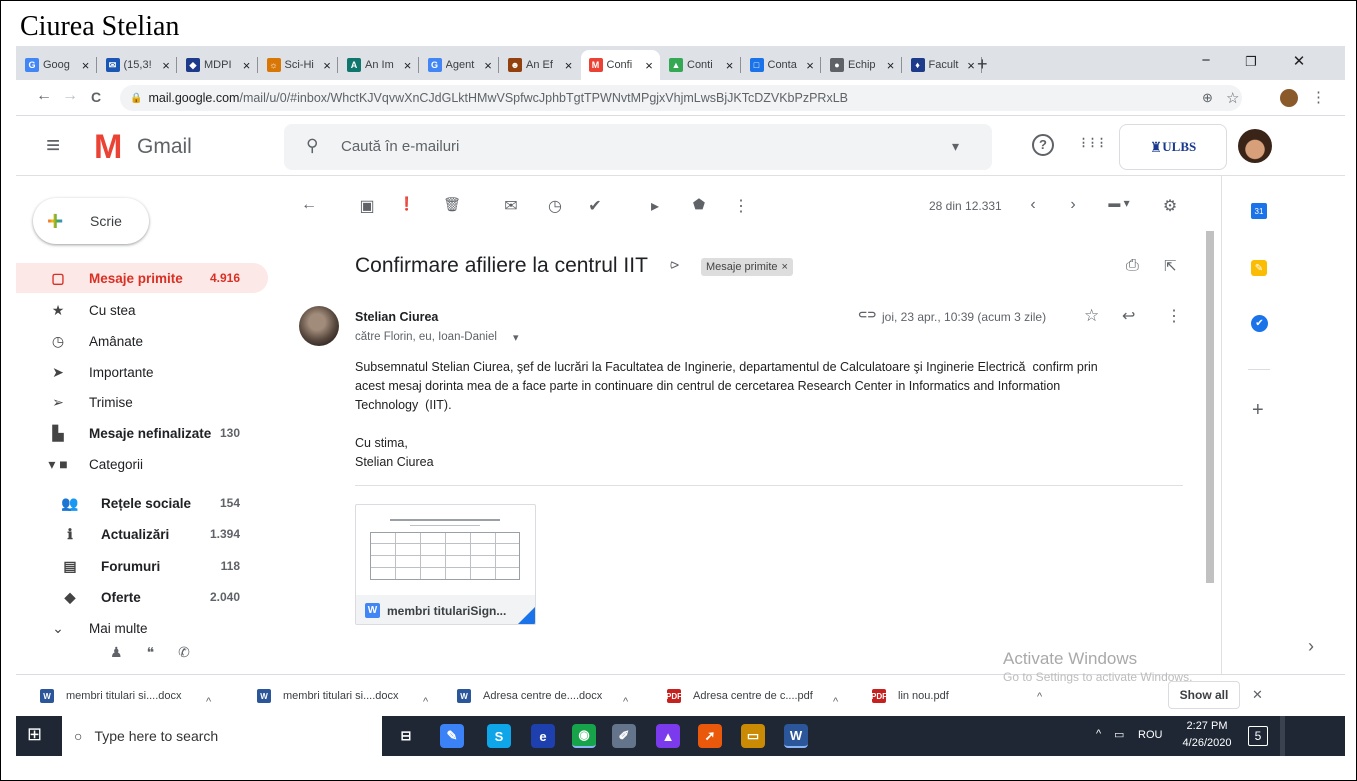 The height and width of the screenshot is (781, 1357). Describe the element at coordinates (1150, 735) in the screenshot. I see `language-indicator: ROU` at that location.